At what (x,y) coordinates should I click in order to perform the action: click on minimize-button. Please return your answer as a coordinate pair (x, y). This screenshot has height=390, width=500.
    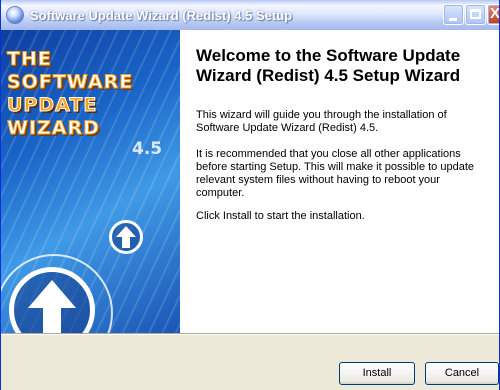
    Looking at the image, I should click on (453, 14).